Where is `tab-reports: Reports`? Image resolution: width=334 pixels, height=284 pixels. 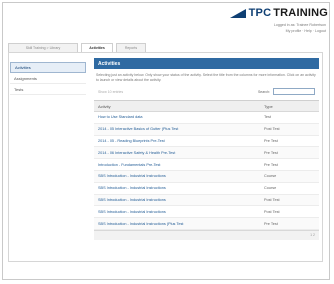
tab-reports: Reports is located at coordinates (131, 47).